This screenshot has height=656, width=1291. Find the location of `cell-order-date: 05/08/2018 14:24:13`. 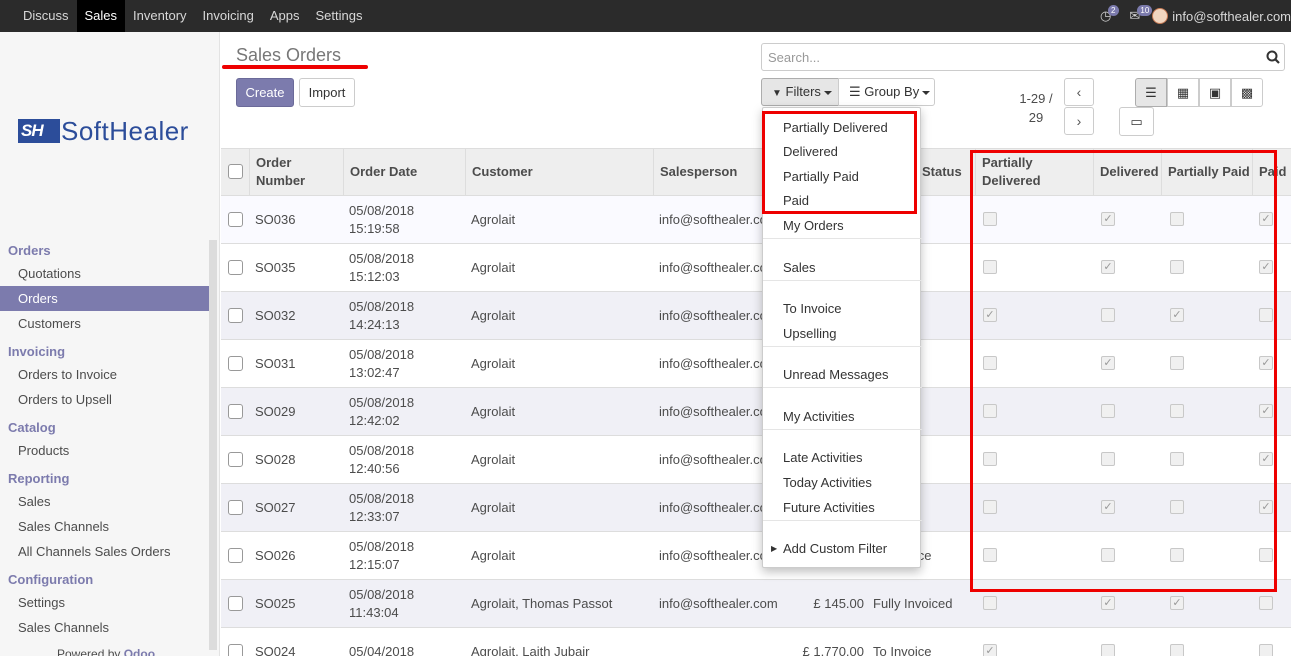

cell-order-date: 05/08/2018 14:24:13 is located at coordinates (405, 316).